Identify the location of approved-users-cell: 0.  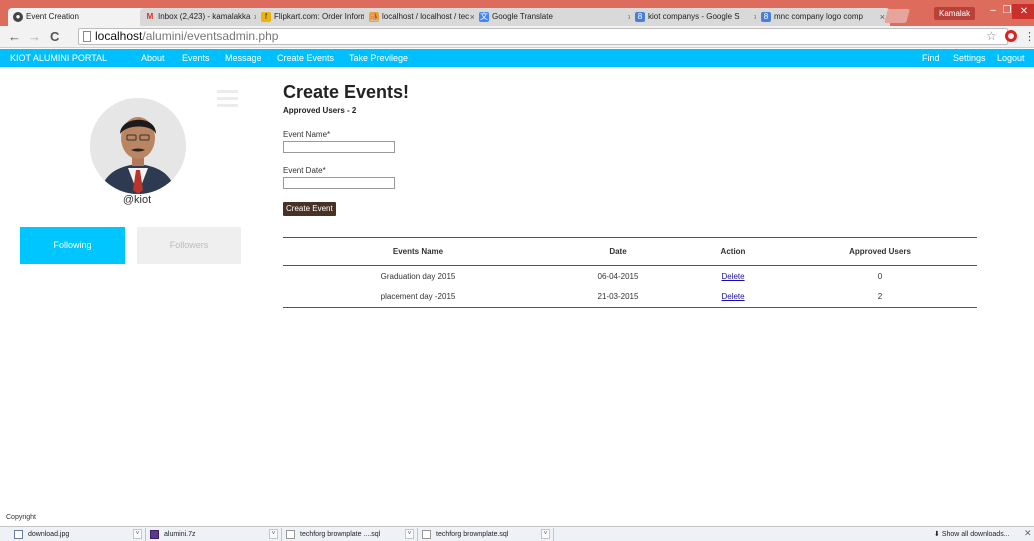
(880, 276).